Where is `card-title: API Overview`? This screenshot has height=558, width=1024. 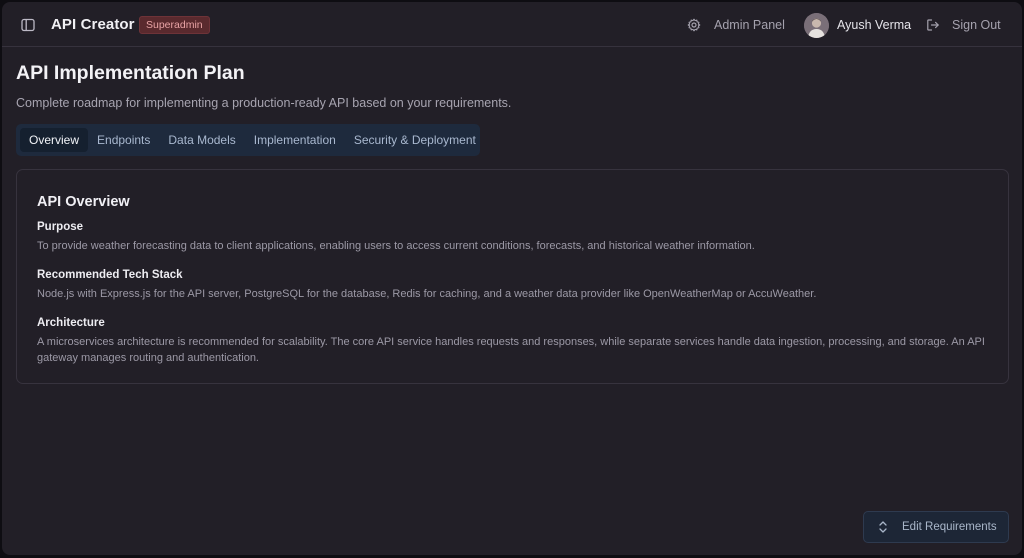
card-title: API Overview is located at coordinates (83, 202).